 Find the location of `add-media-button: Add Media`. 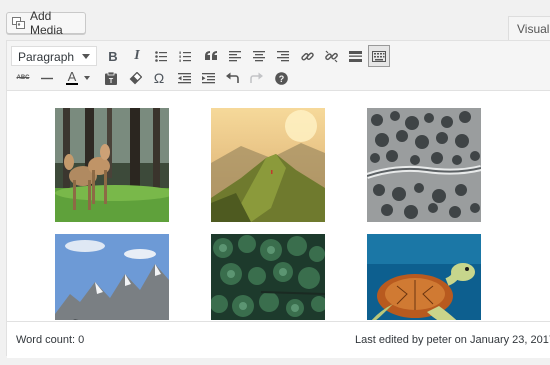

add-media-button: Add Media is located at coordinates (46, 23).